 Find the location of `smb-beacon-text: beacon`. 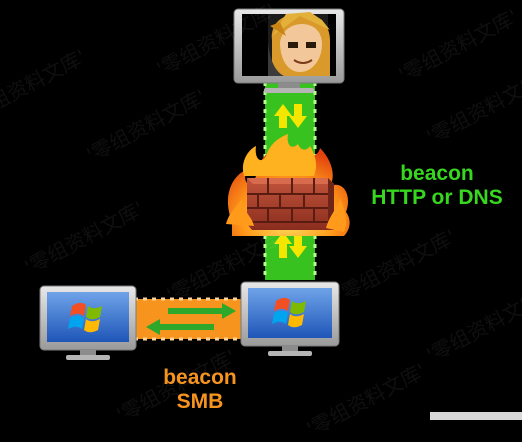

smb-beacon-text: beacon is located at coordinates (200, 377).